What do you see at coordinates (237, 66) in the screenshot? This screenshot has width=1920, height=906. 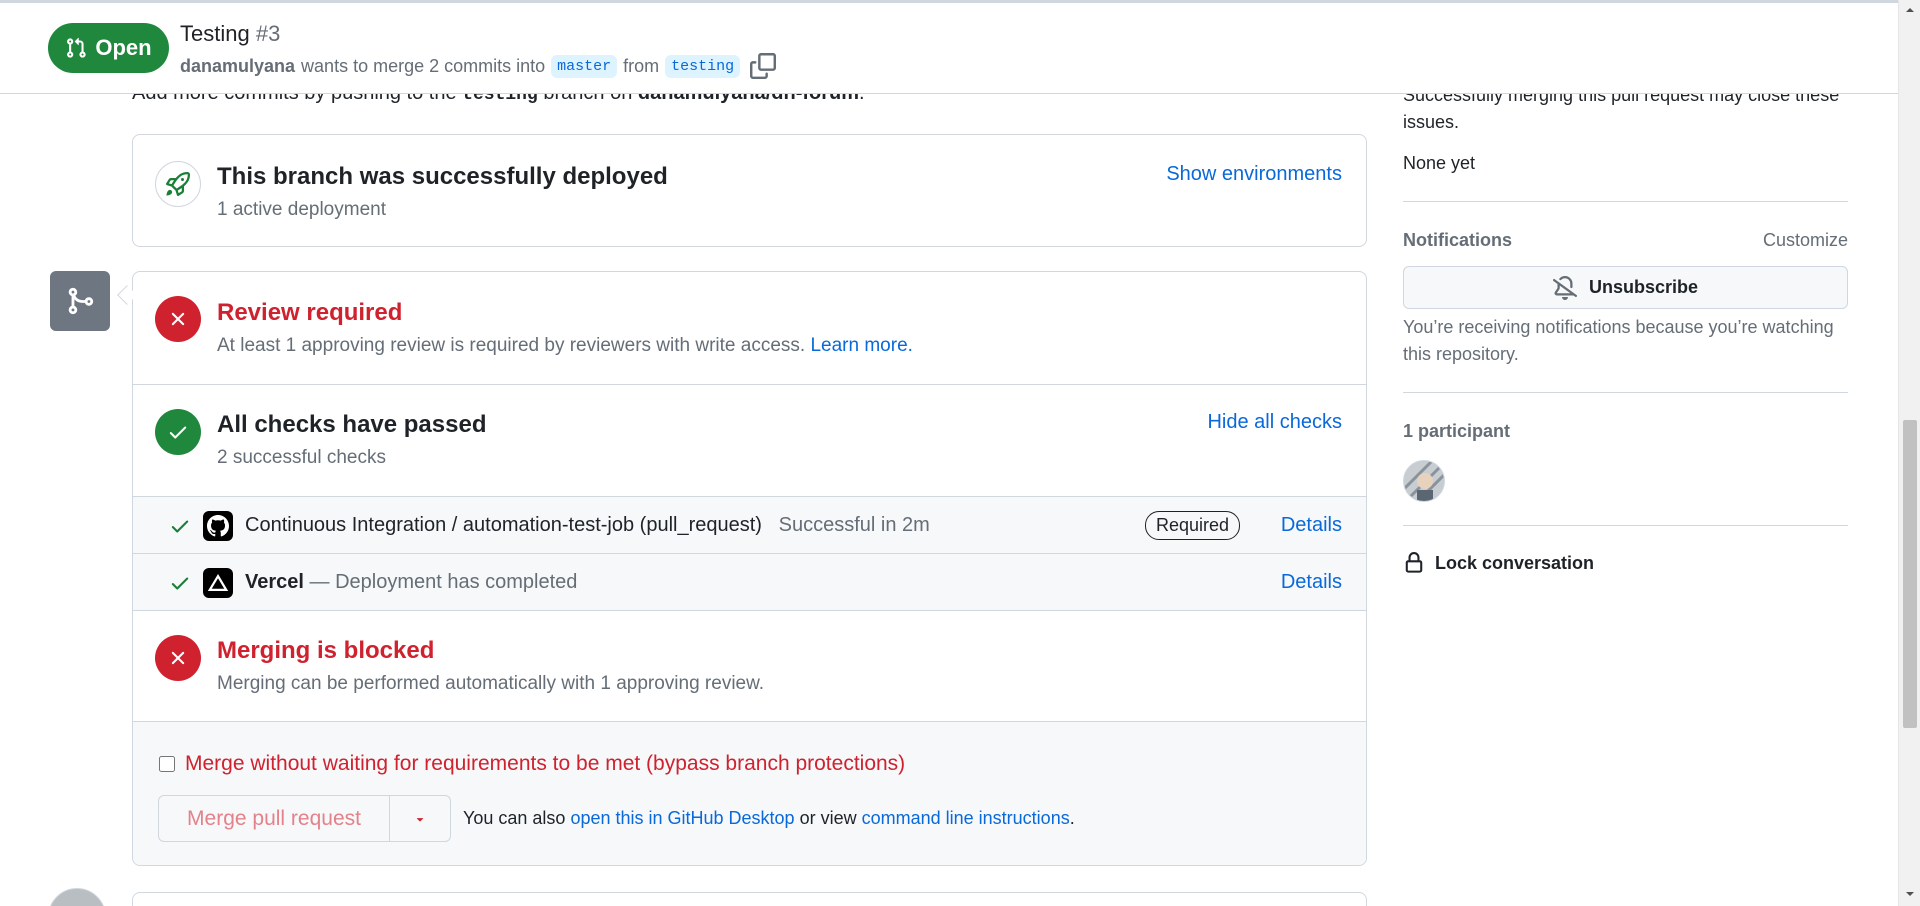 I see `pr-author-link: danamulyana` at bounding box center [237, 66].